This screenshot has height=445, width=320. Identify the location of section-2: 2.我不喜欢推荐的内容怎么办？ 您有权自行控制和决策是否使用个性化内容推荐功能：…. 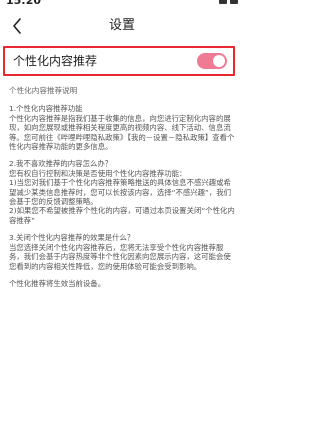
(122, 192).